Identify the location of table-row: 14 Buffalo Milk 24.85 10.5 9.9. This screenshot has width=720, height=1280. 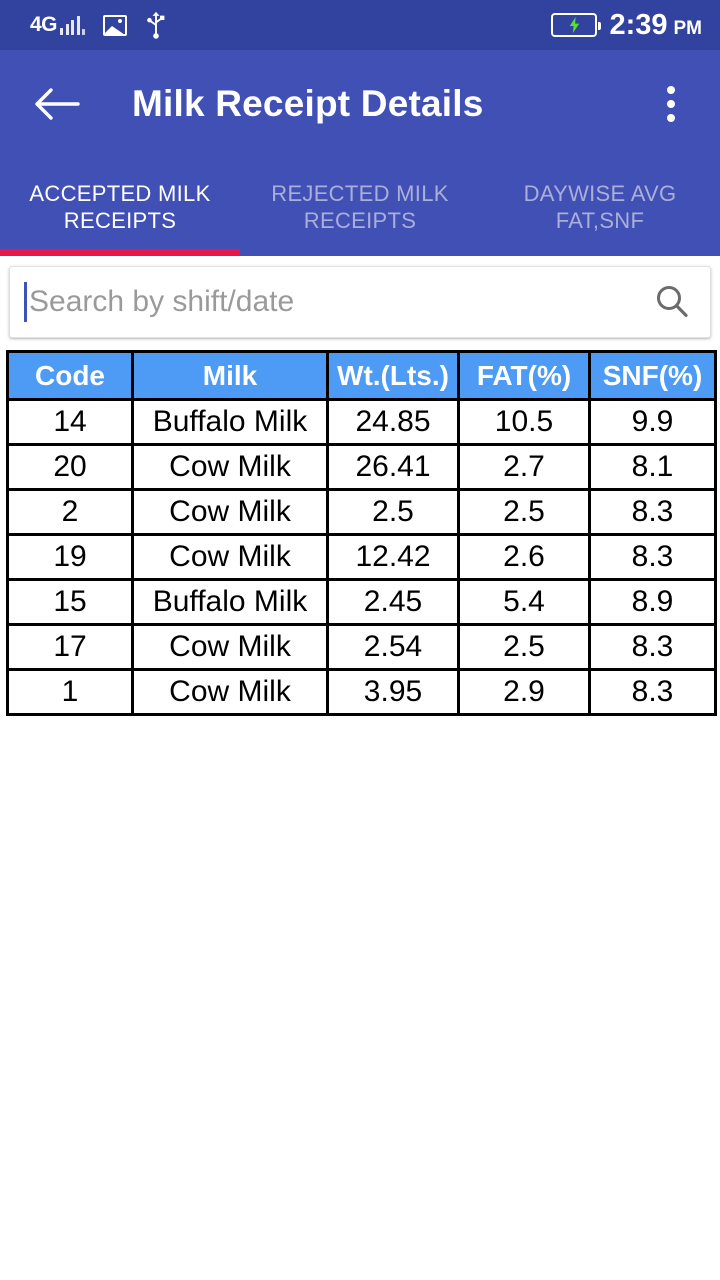
(361, 422).